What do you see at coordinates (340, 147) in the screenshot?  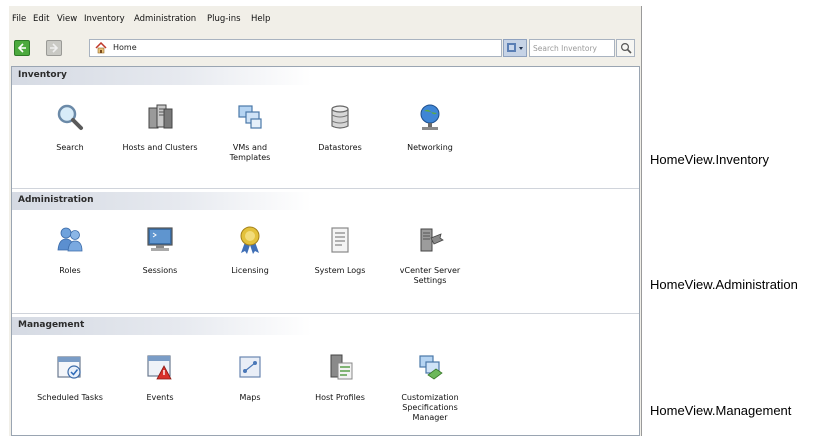 I see `tile-label: Datastores` at bounding box center [340, 147].